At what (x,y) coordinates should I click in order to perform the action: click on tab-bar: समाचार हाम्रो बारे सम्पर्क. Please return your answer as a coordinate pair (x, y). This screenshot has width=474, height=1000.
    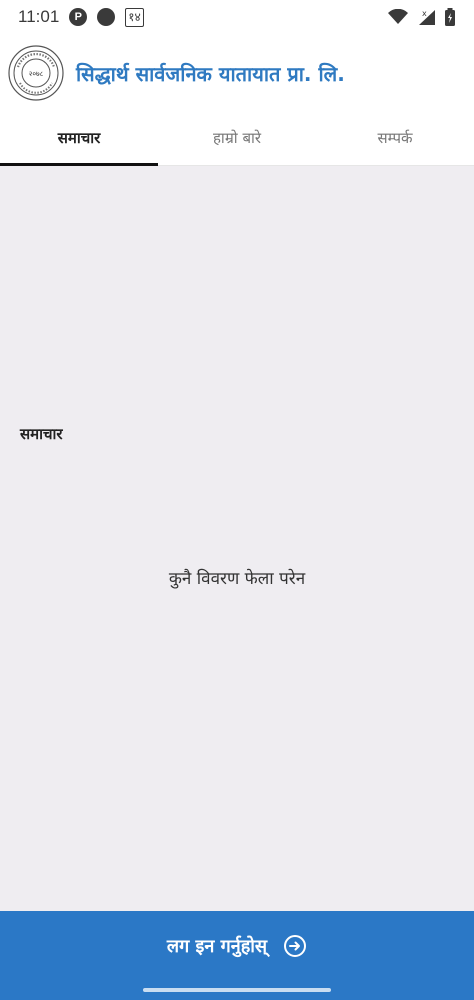
    Looking at the image, I should click on (237, 138).